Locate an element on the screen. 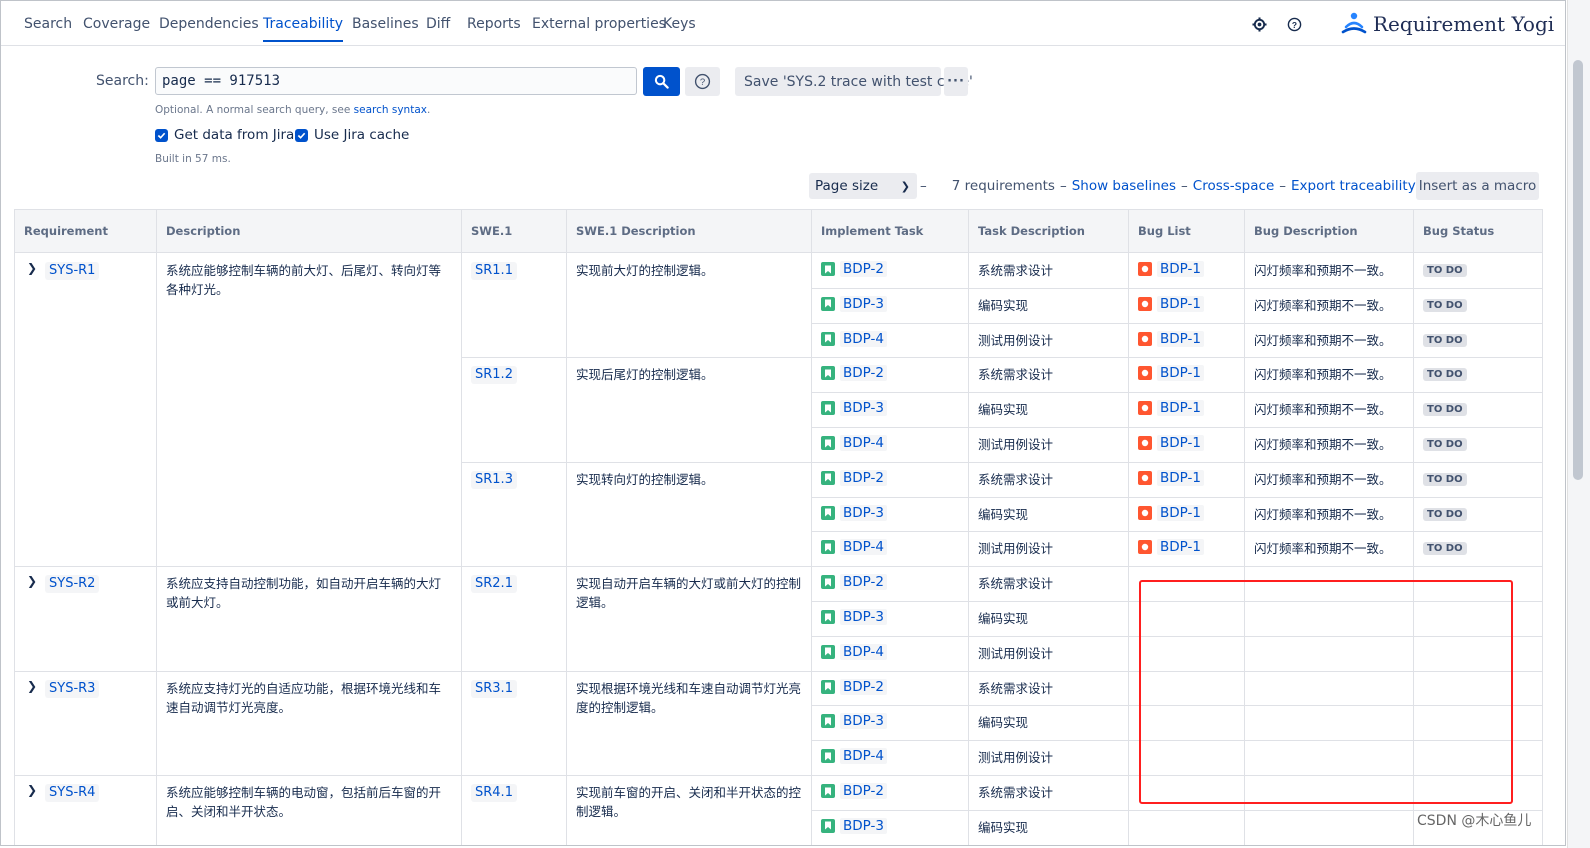 Image resolution: width=1590 pixels, height=848 pixels. tab-diff: Diff is located at coordinates (438, 24).